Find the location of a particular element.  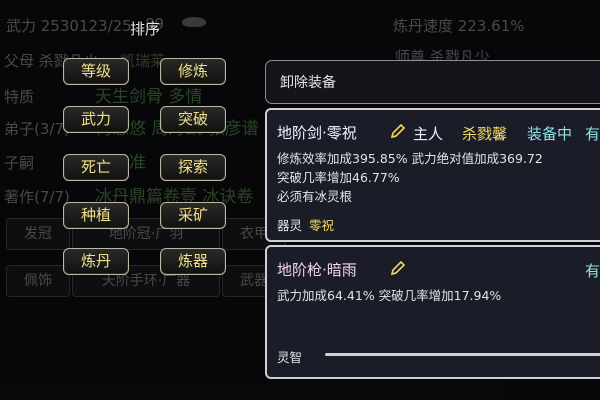

spirit-label: 灵智 is located at coordinates (290, 357).